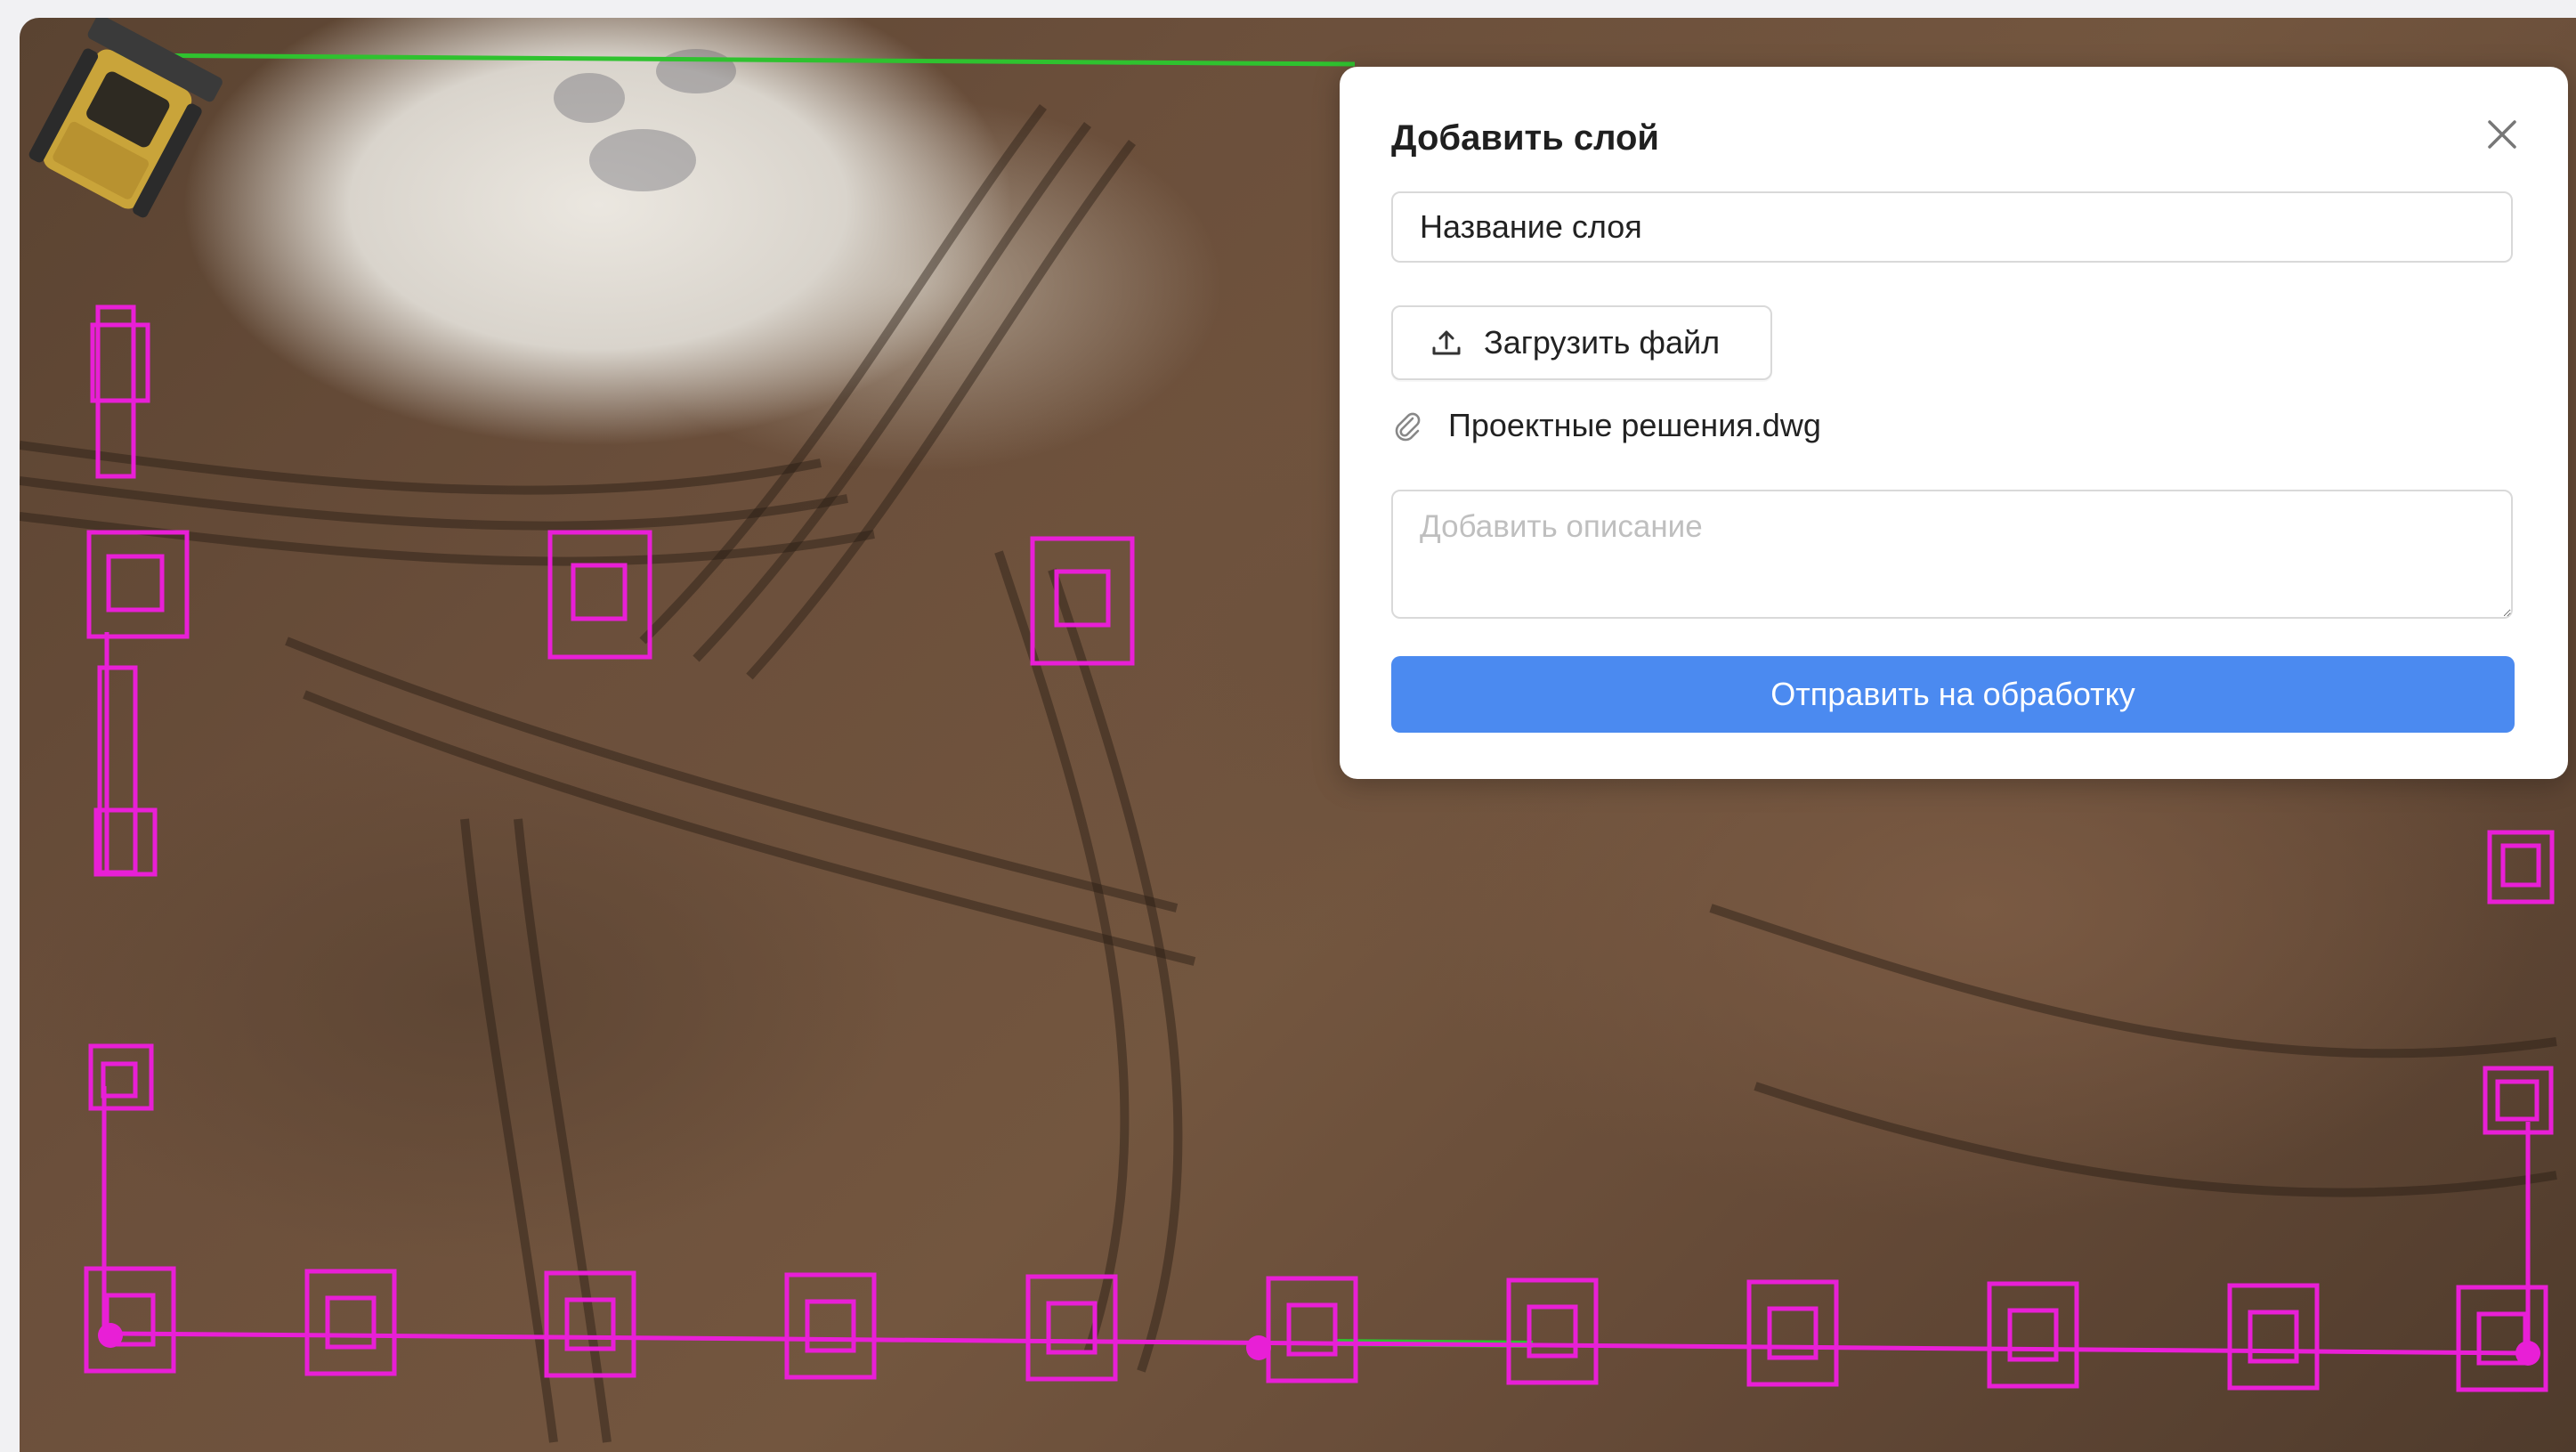 This screenshot has height=1452, width=2576. What do you see at coordinates (736, 60) in the screenshot?
I see `green-survey-line` at bounding box center [736, 60].